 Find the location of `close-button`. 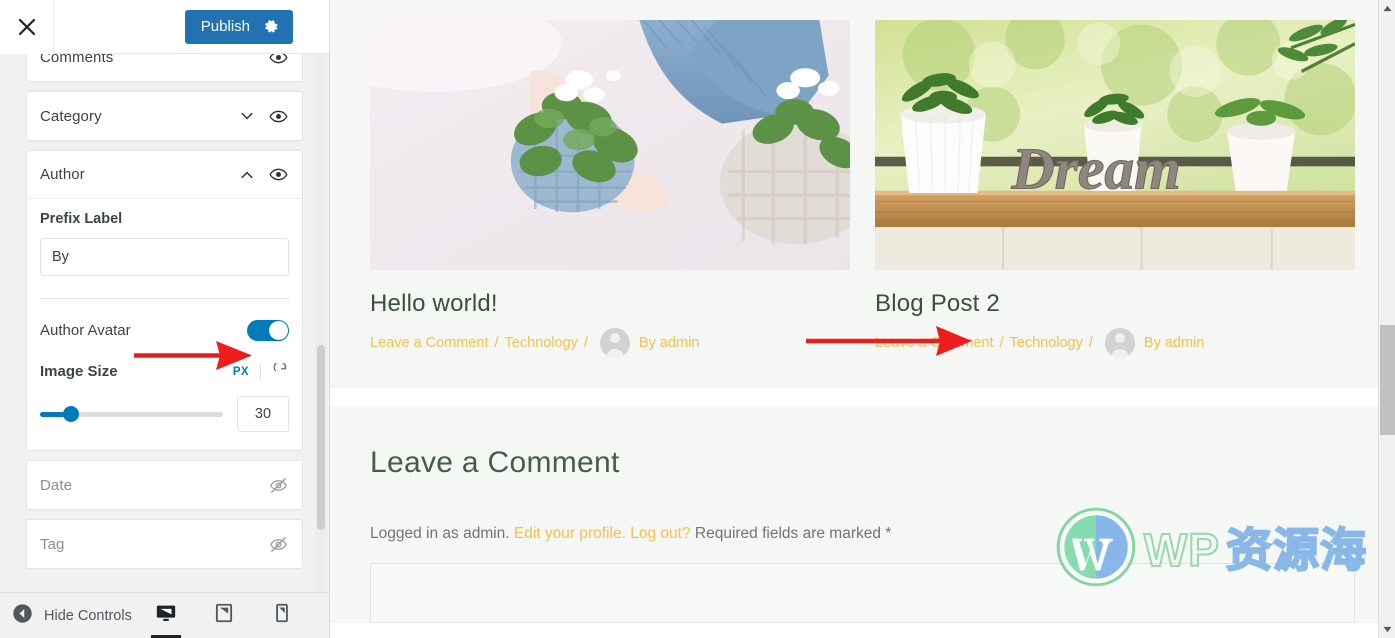

close-button is located at coordinates (27, 27).